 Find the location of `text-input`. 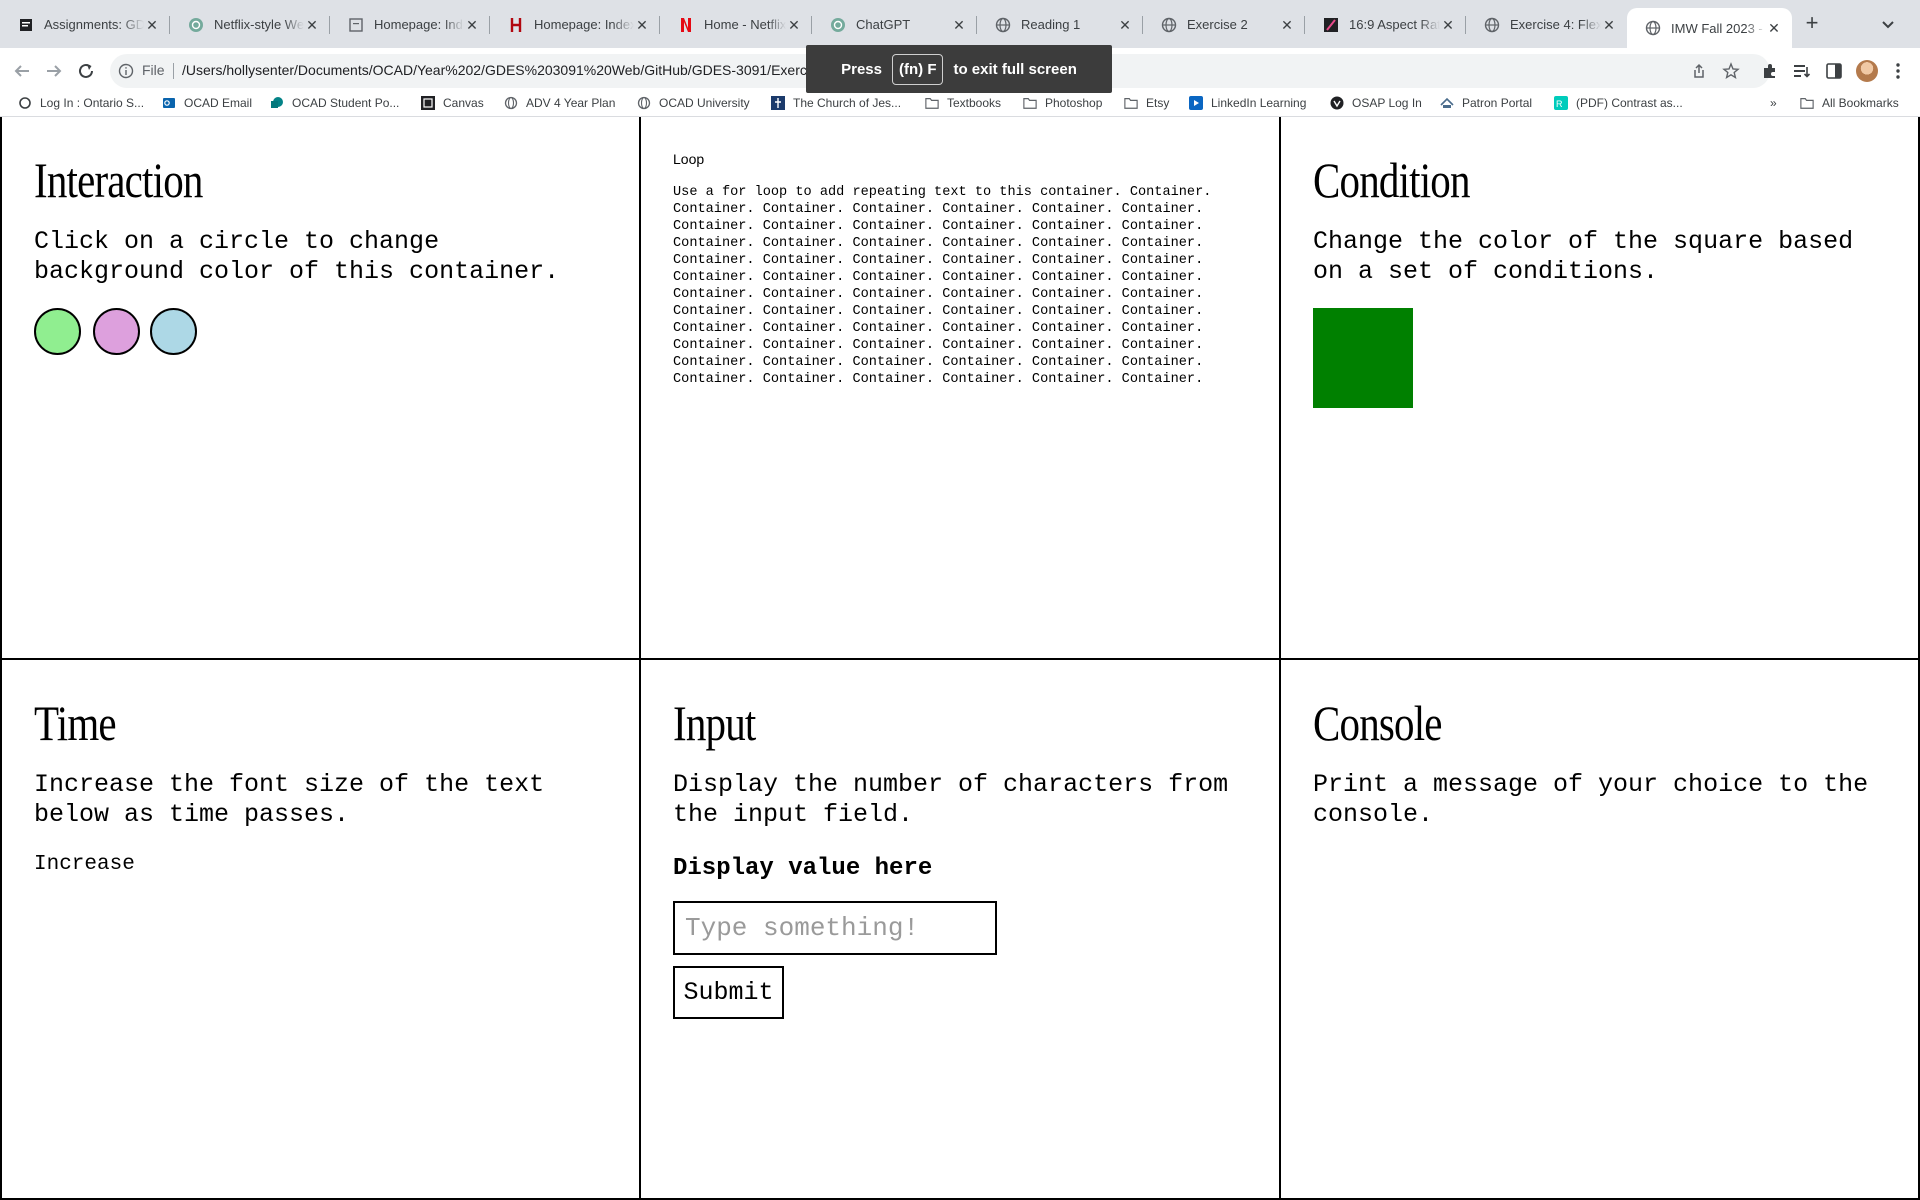

text-input is located at coordinates (835, 928).